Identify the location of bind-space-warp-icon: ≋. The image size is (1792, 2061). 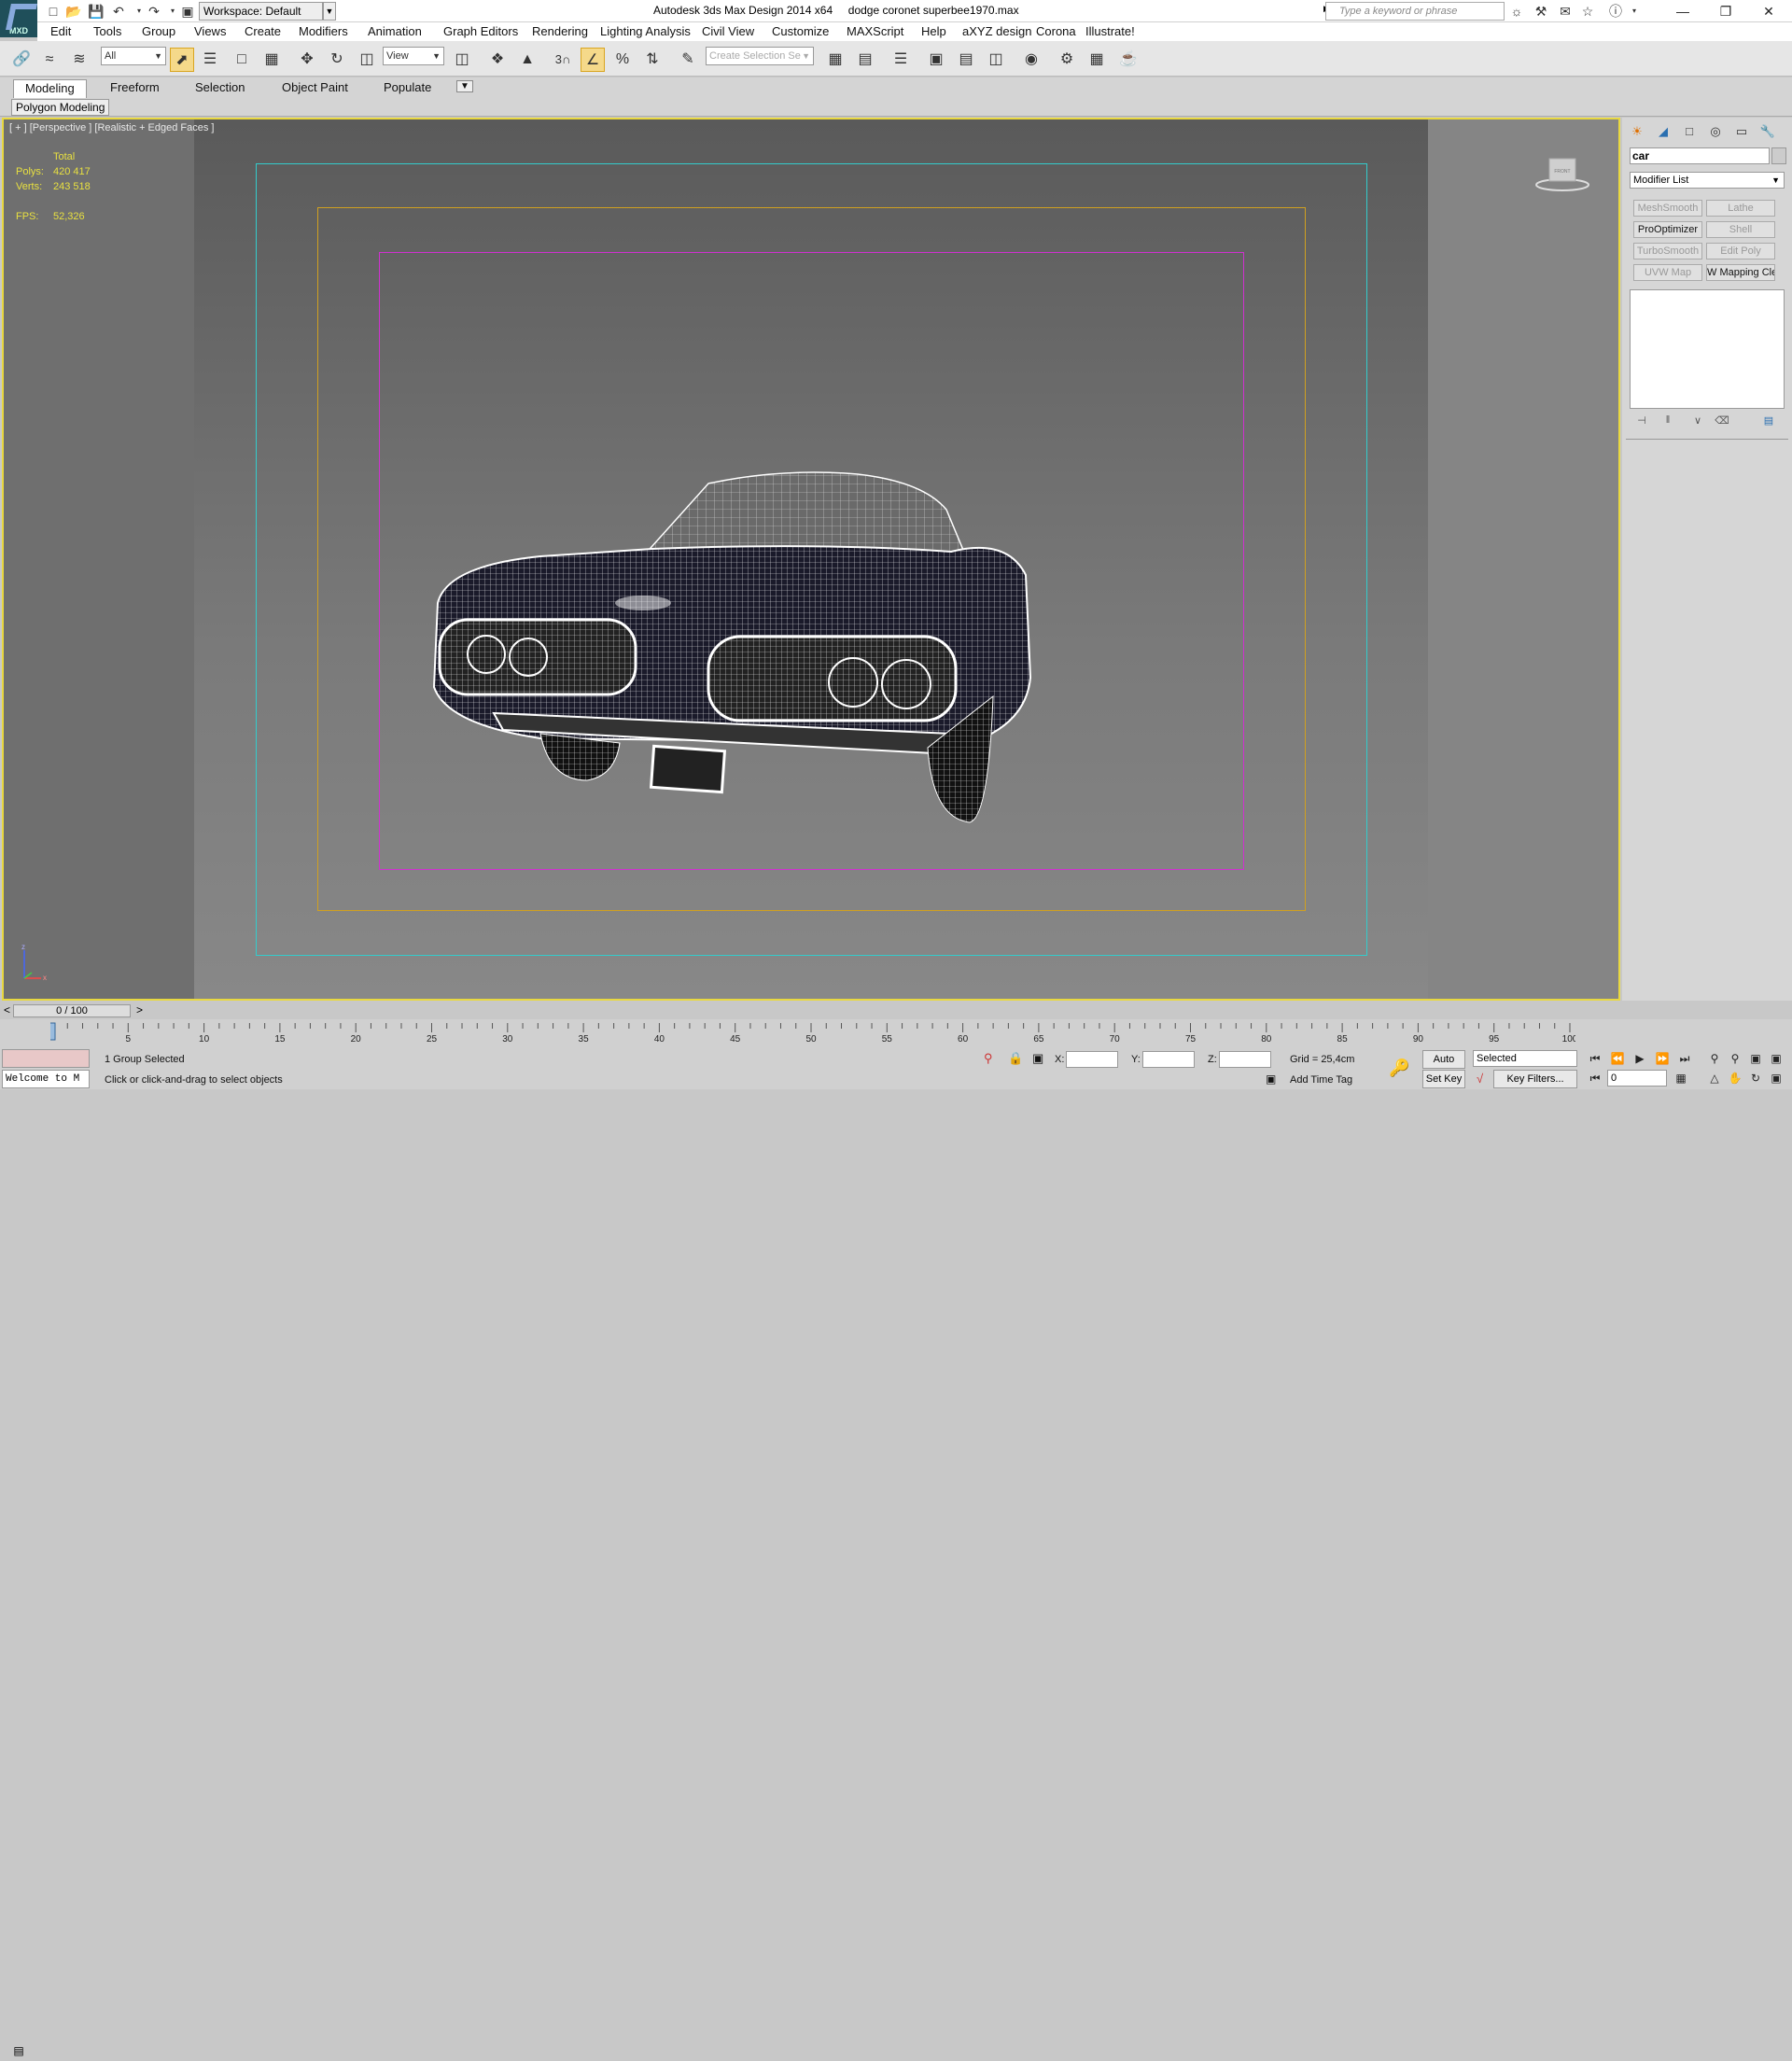
(79, 60).